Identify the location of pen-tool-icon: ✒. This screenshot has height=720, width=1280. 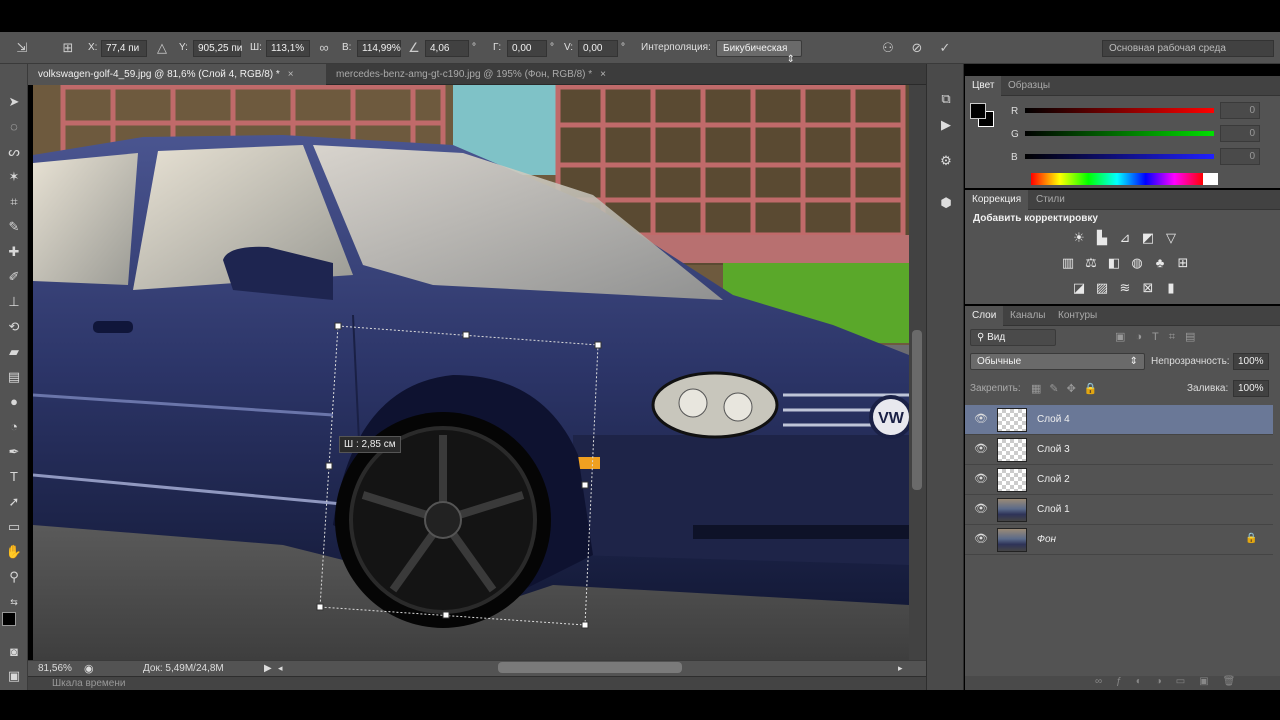
(14, 452).